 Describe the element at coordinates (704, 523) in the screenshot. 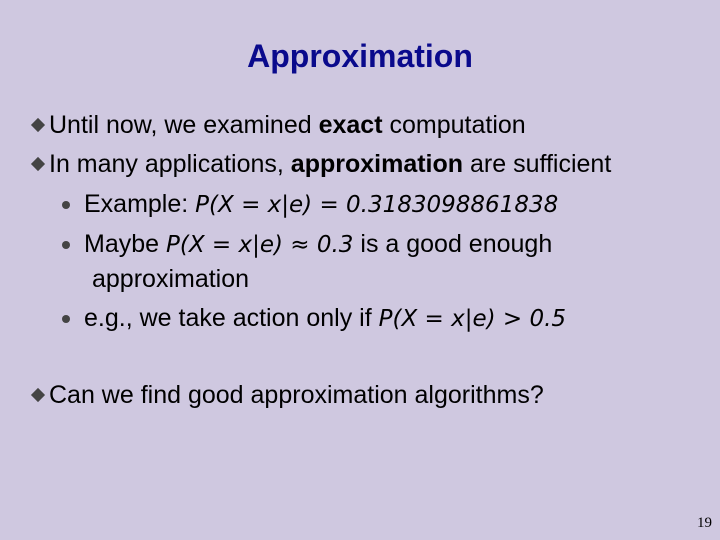

I see `page-number: 19` at that location.